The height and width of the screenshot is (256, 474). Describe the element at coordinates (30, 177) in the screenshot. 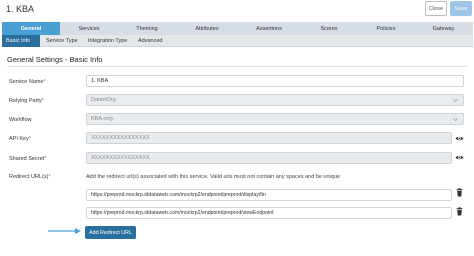

I see `redirect-urls-label: Redirect URL(s)*` at that location.